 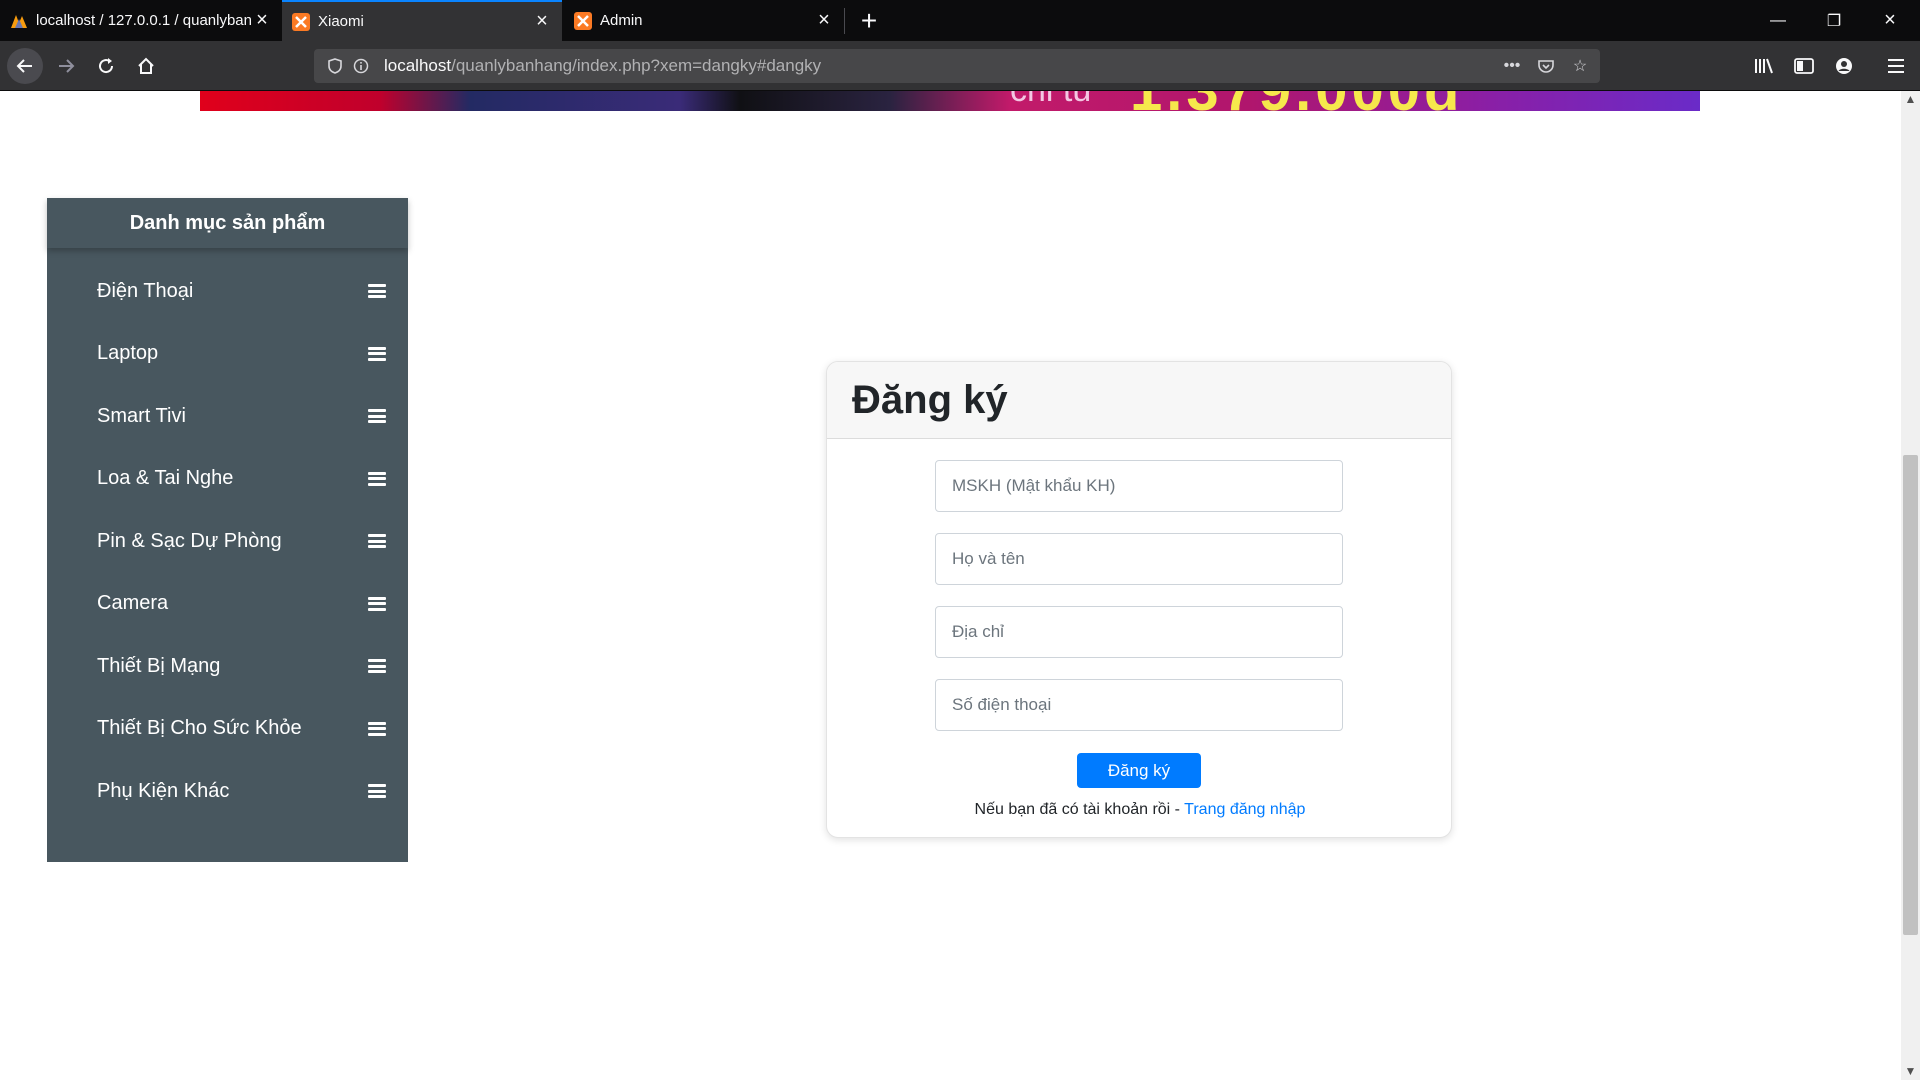 What do you see at coordinates (128, 353) in the screenshot?
I see `sidebar-item-label: Laptop` at bounding box center [128, 353].